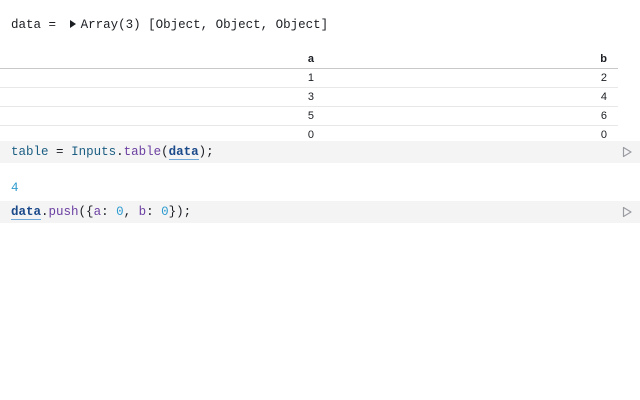 Image resolution: width=640 pixels, height=400 pixels. What do you see at coordinates (94, 152) in the screenshot?
I see `code-module: Inputs` at bounding box center [94, 152].